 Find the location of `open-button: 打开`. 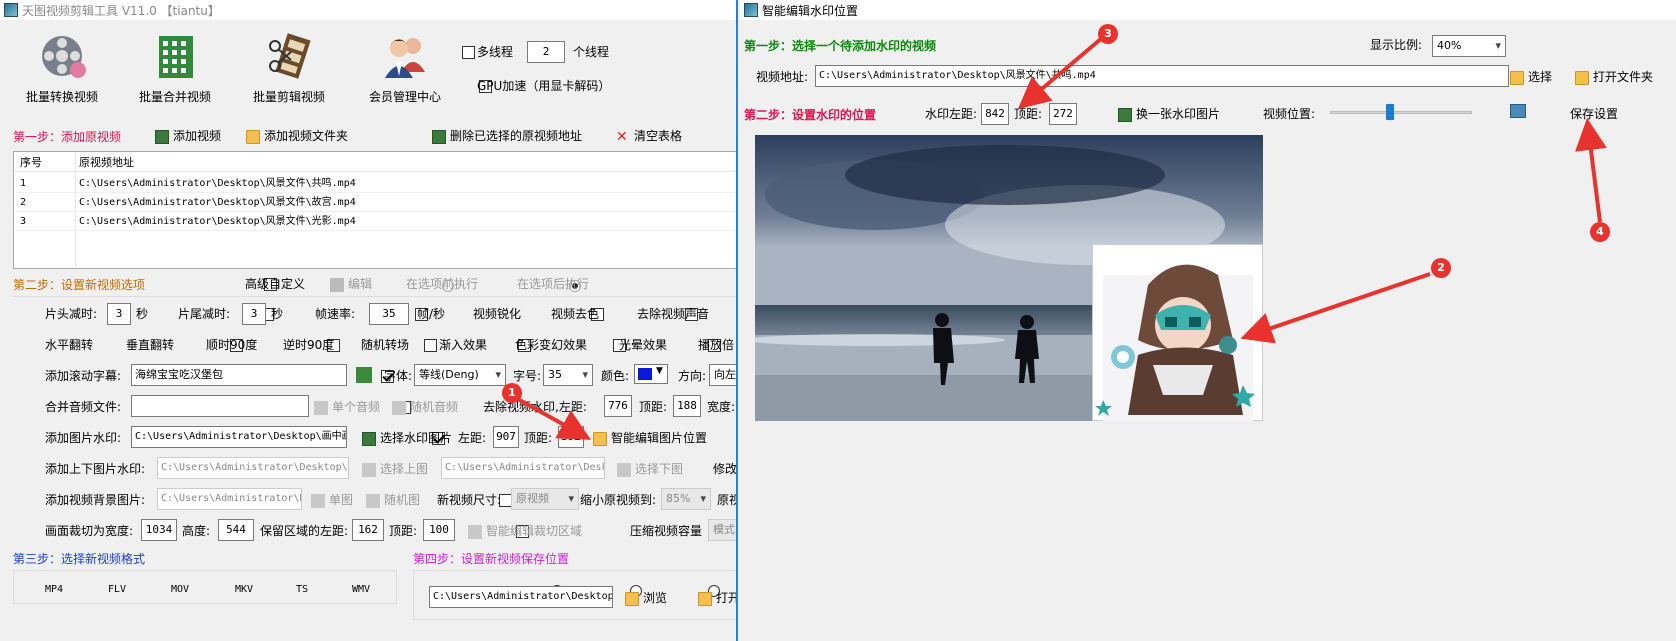

open-button: 打开 is located at coordinates (717, 598).